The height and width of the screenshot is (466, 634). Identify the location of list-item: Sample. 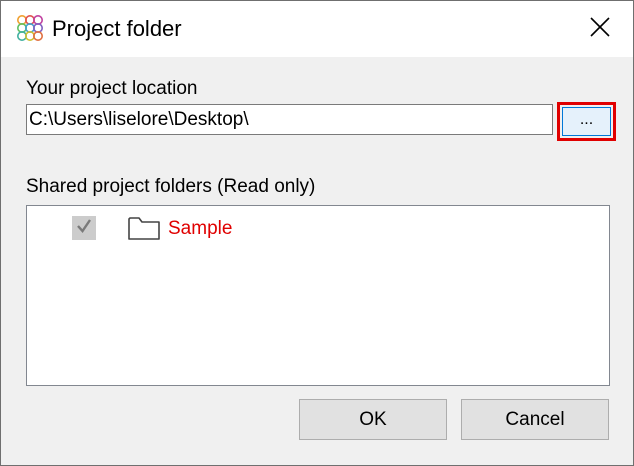
(318, 227).